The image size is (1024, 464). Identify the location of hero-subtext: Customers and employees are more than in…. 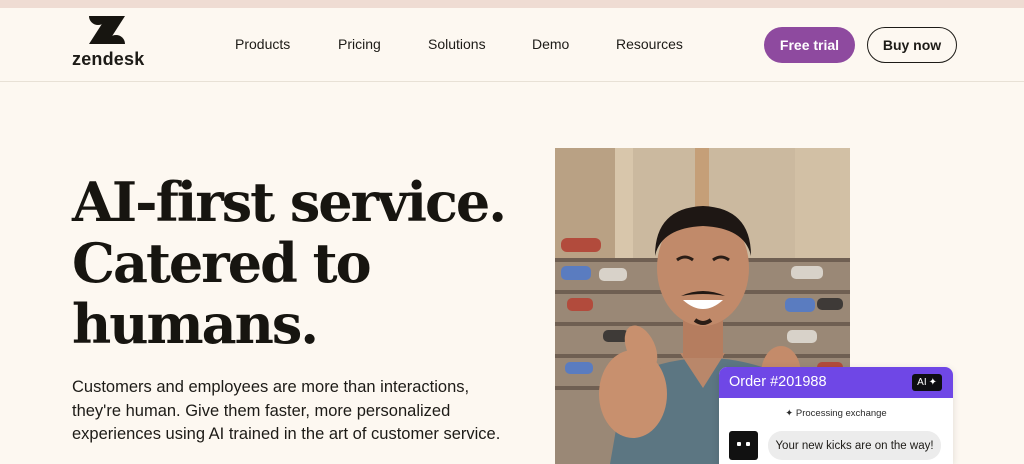
(292, 411).